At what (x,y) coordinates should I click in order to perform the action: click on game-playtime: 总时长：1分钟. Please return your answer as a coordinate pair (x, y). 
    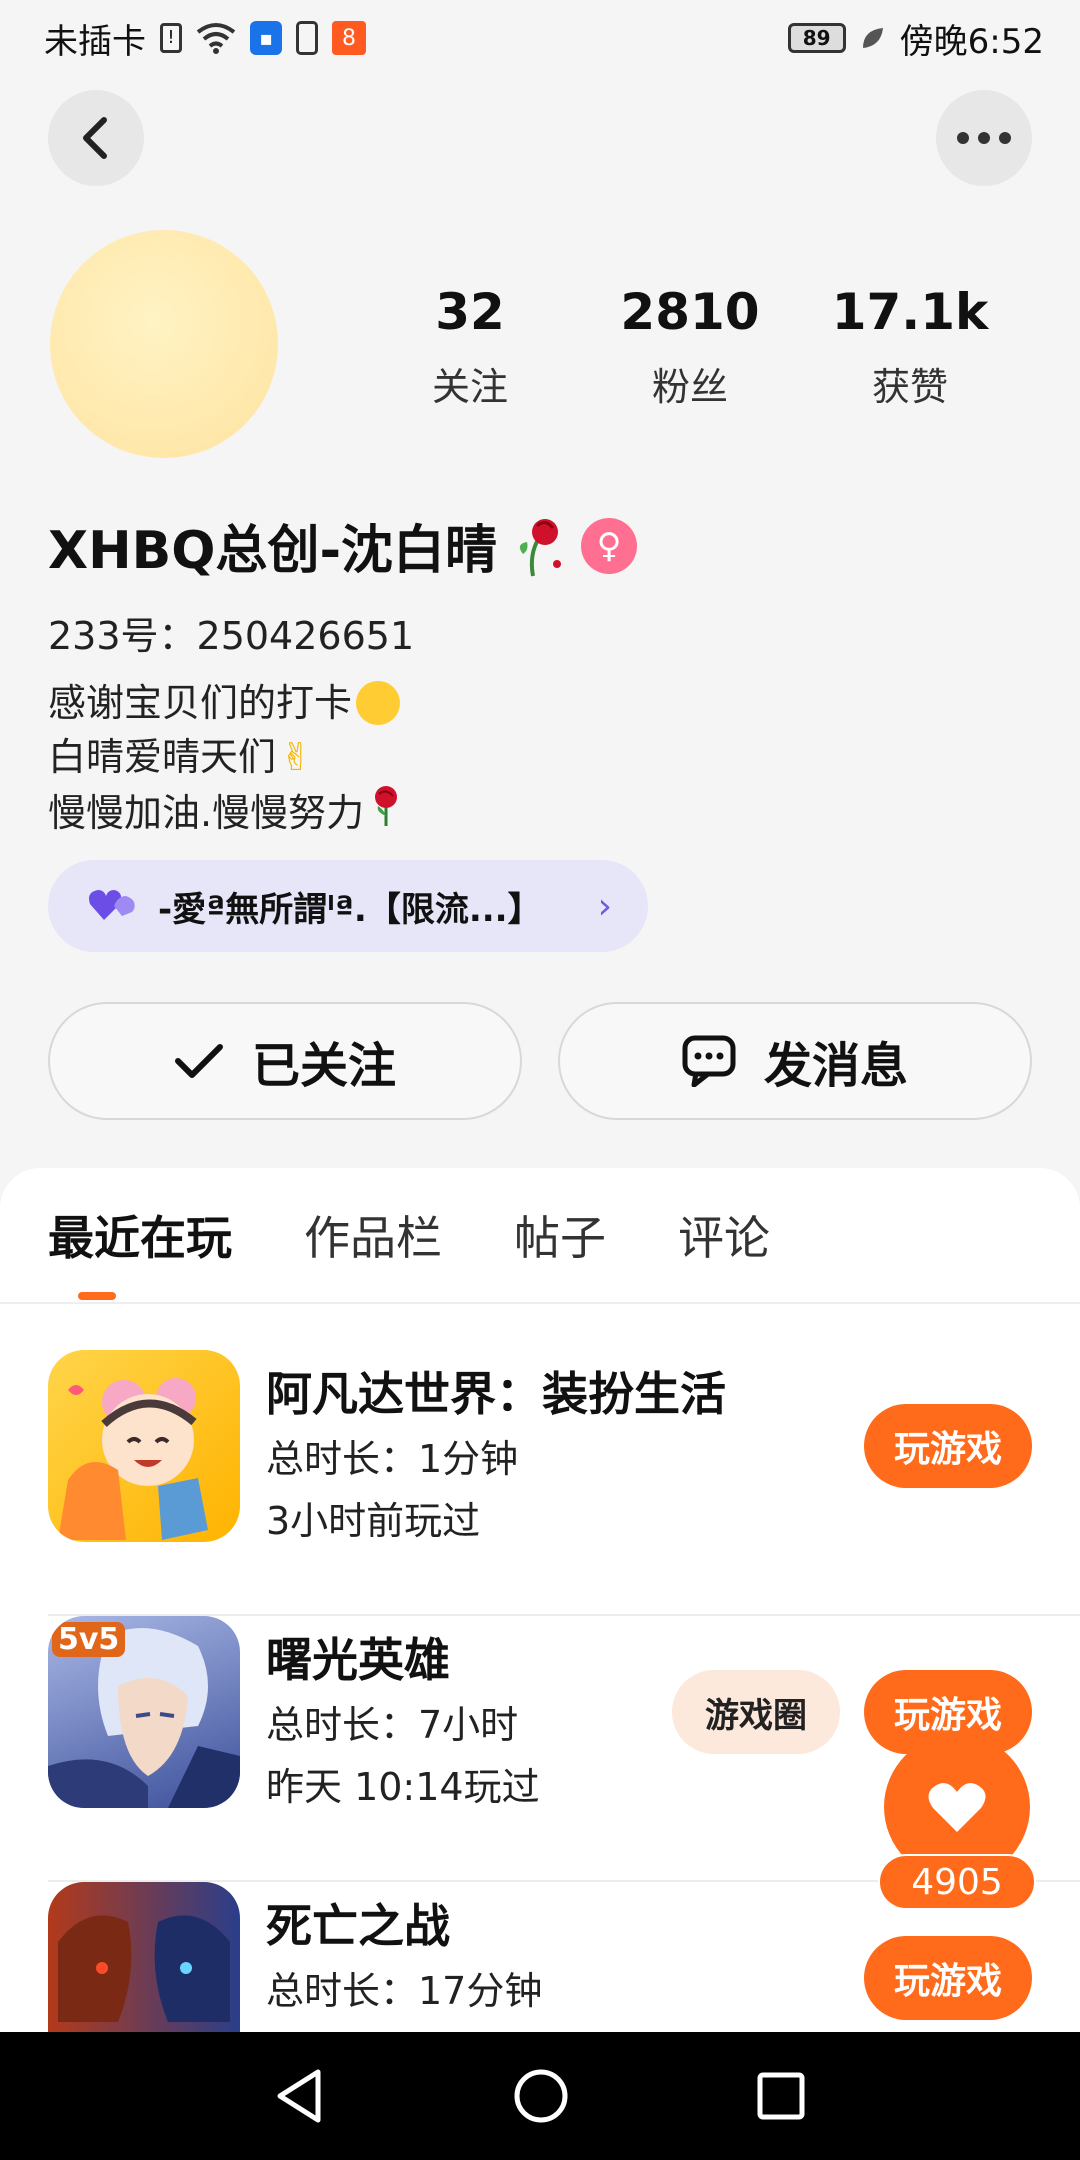
    Looking at the image, I should click on (392, 1459).